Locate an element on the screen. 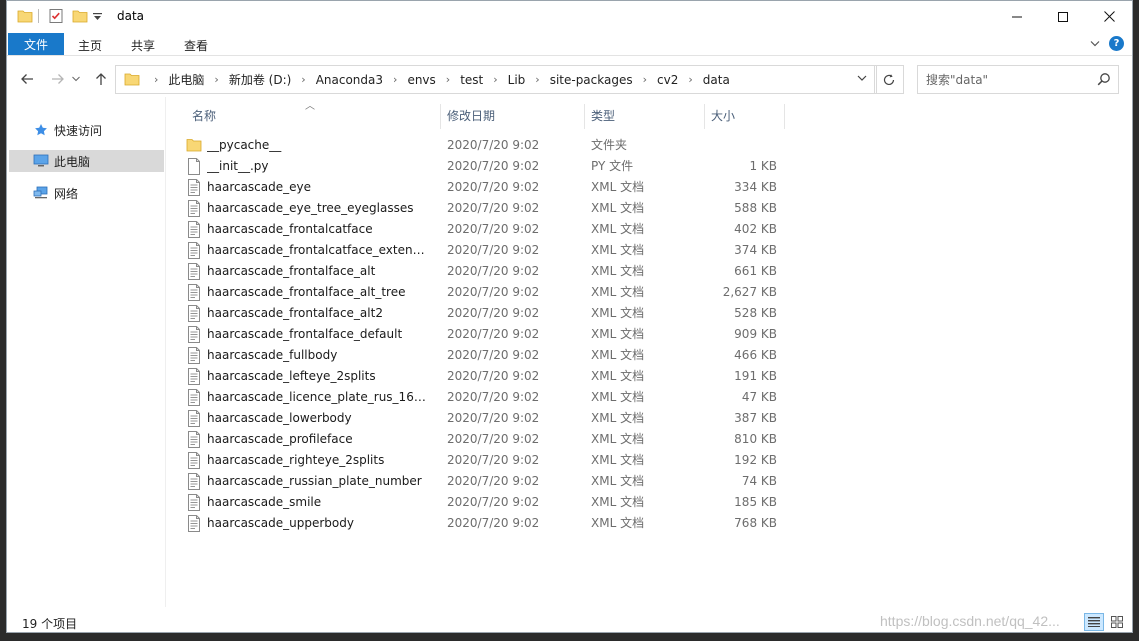 This screenshot has width=1139, height=641. file-name: haarcascade_lefteye_2splits is located at coordinates (319, 376).